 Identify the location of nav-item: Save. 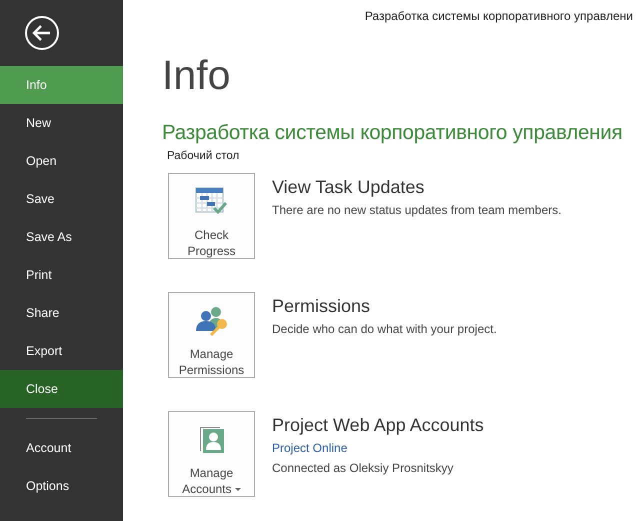
(61, 199).